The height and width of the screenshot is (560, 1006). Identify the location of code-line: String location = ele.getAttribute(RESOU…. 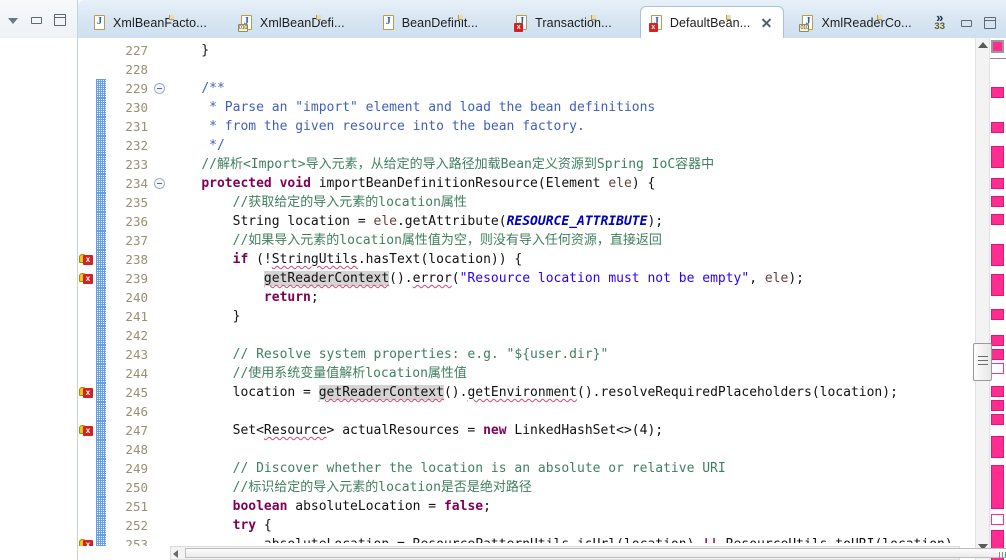
(417, 221).